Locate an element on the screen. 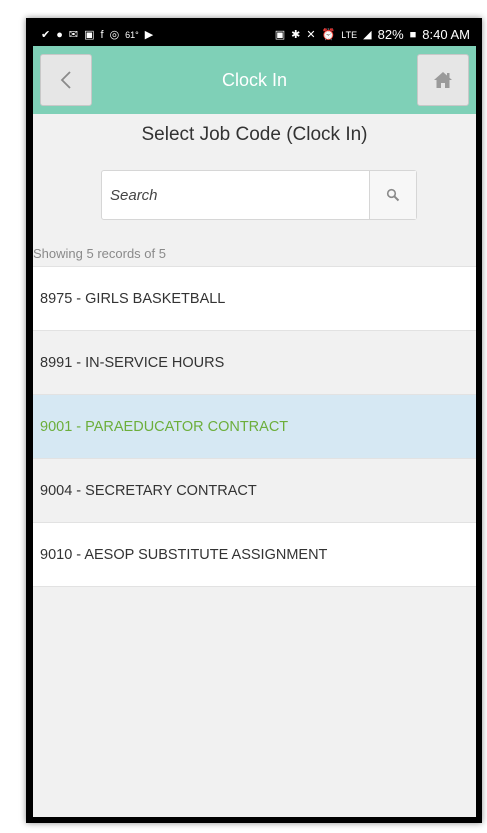 The width and height of the screenshot is (487, 833). battery-percent: 82% is located at coordinates (390, 34).